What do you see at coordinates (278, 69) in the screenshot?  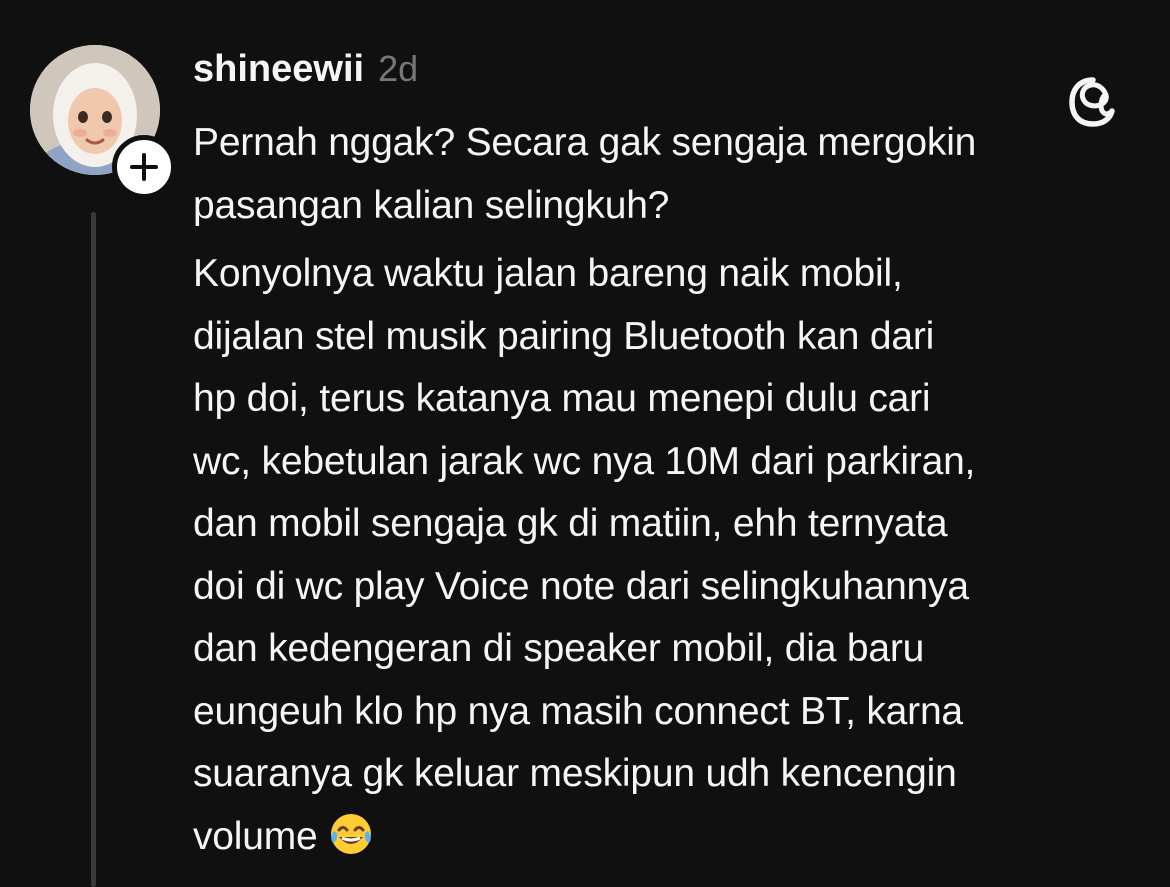 I see `username-link: shineewii` at bounding box center [278, 69].